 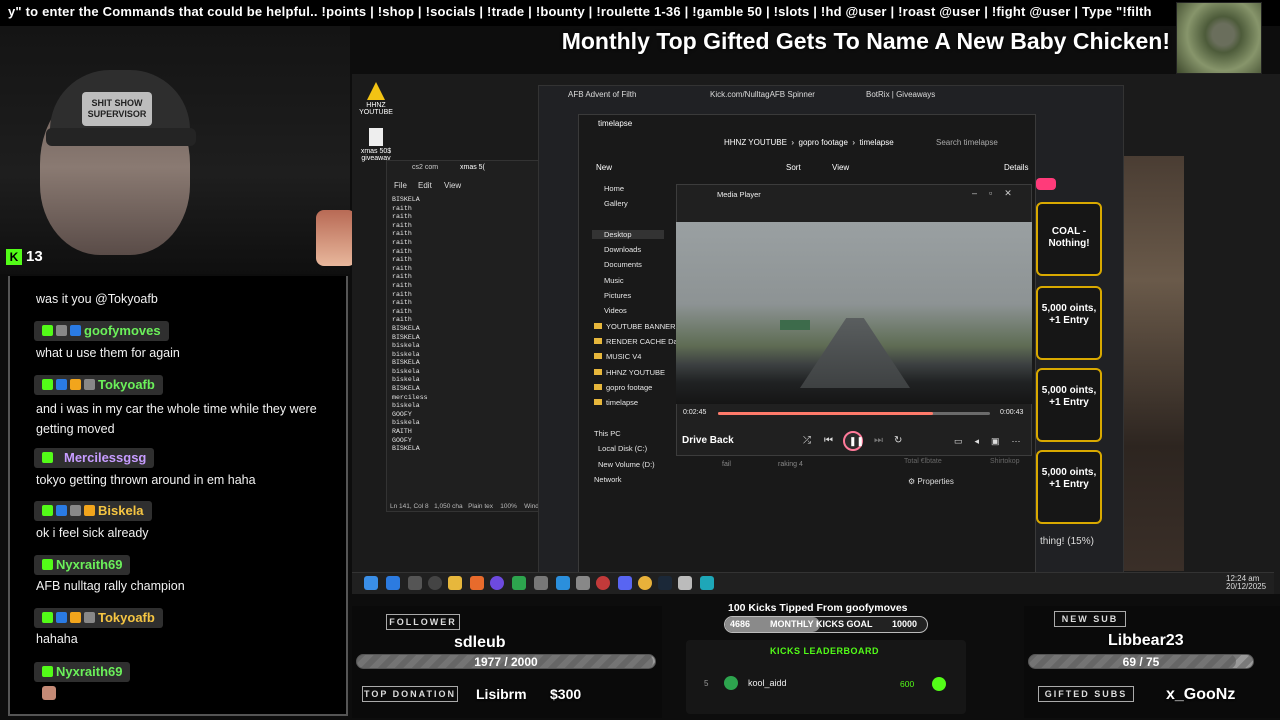 I want to click on nav-videos: Videos, so click(x=615, y=310).